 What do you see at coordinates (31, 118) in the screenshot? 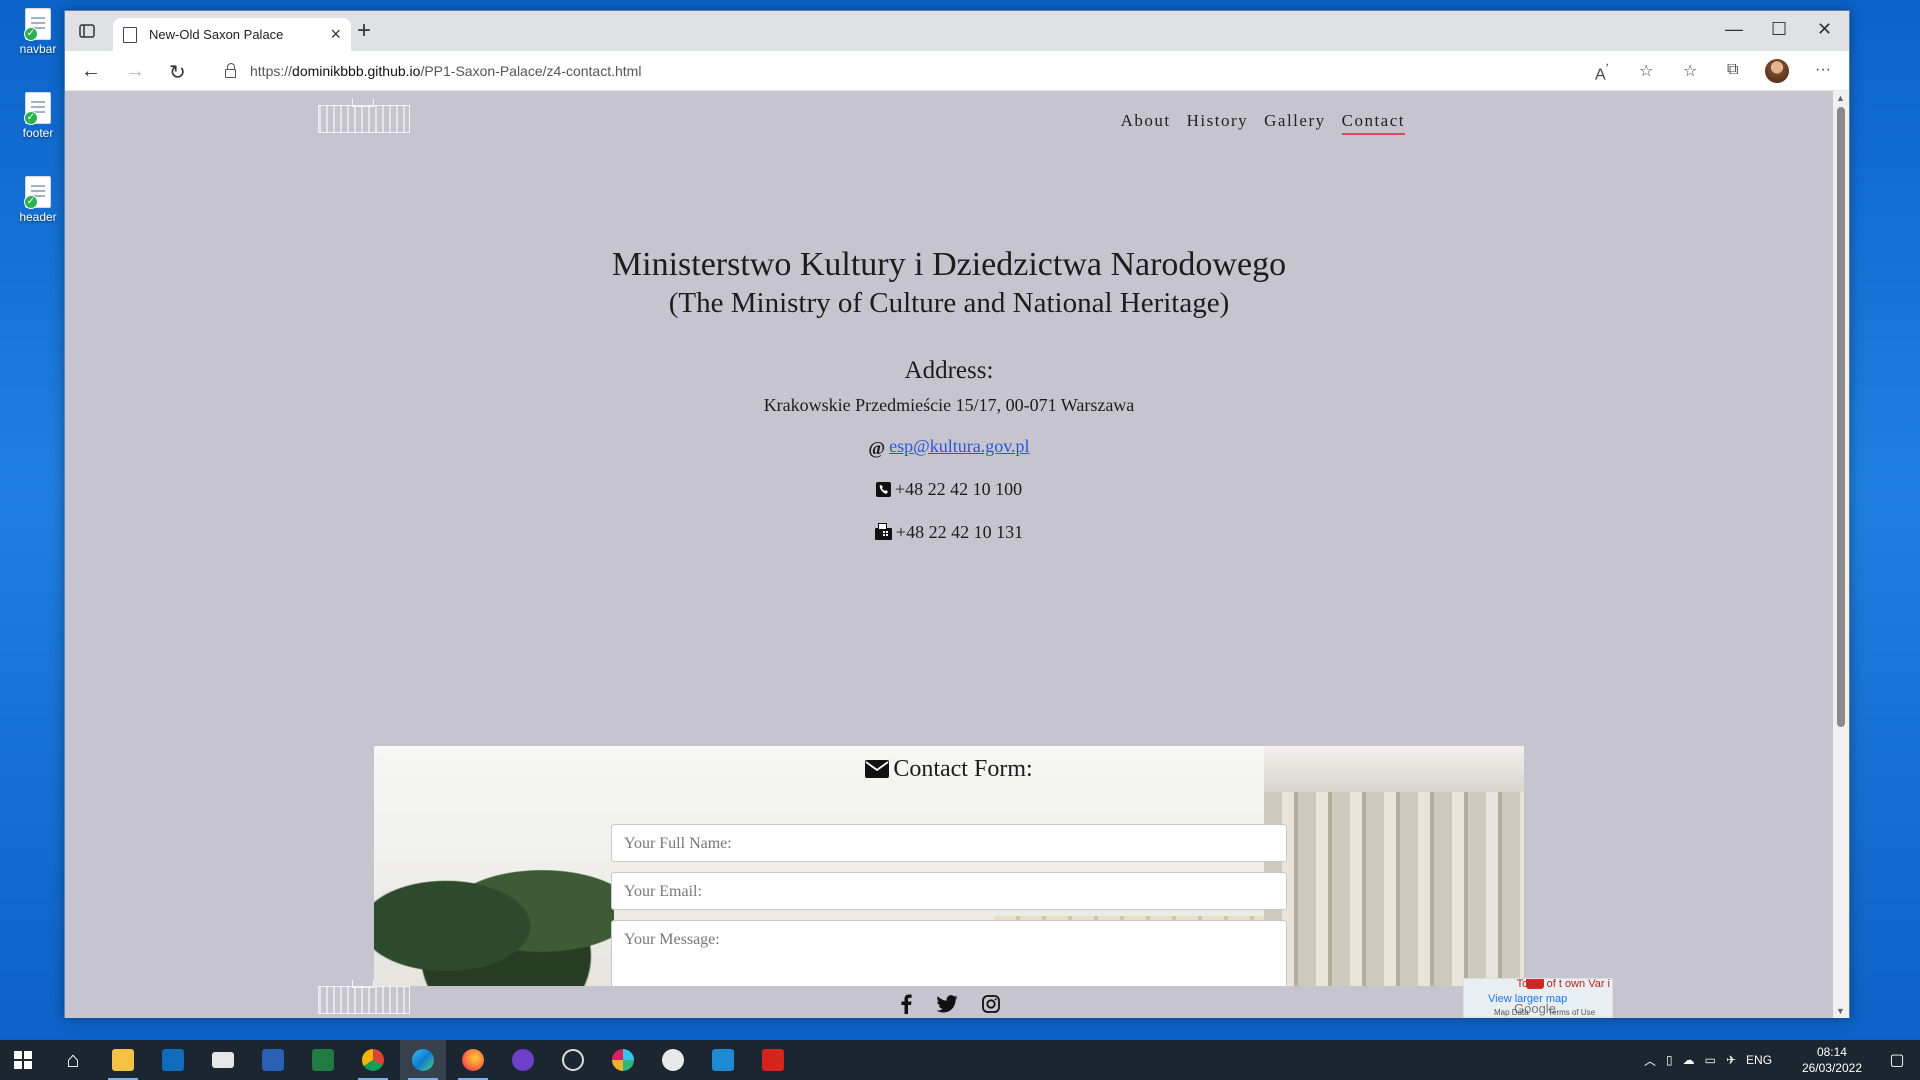
I see `check-icon: ✓` at bounding box center [31, 118].